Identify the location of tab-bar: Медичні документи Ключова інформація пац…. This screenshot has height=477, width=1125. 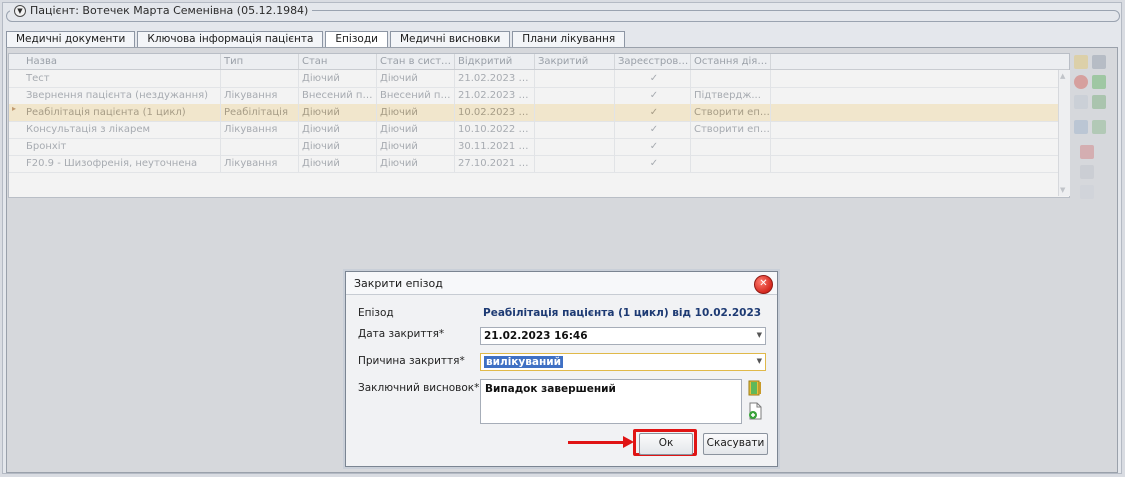
(316, 39).